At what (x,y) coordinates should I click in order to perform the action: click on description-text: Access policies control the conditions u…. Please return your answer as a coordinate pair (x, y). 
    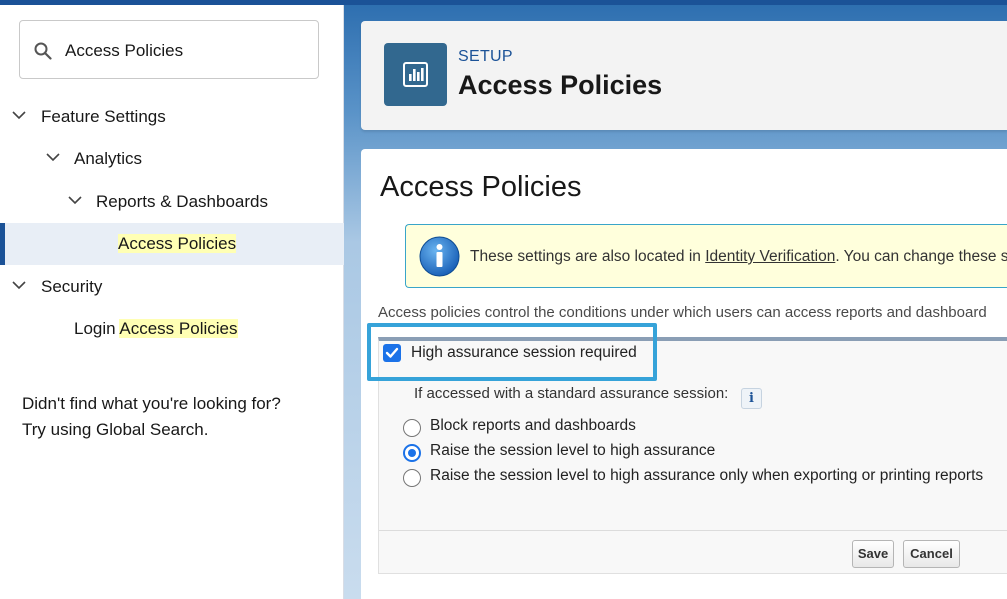
    Looking at the image, I should click on (682, 312).